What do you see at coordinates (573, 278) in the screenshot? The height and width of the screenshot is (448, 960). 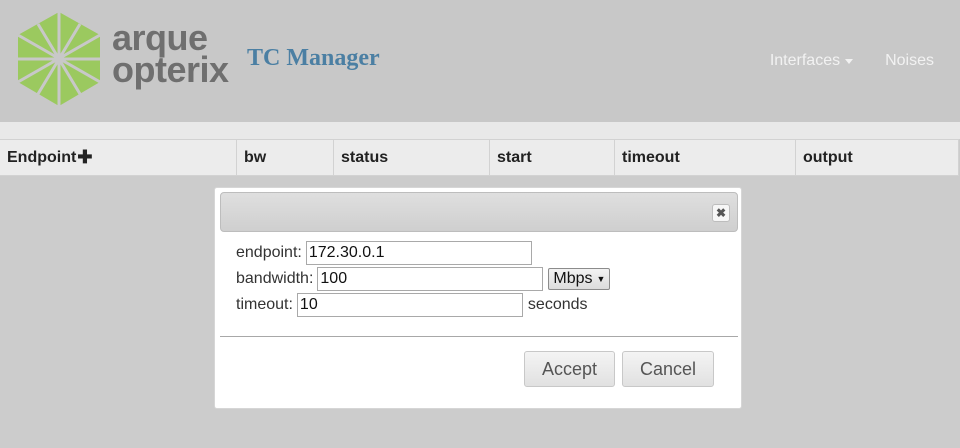 I see `bandwidth-unit-value: Mbps` at bounding box center [573, 278].